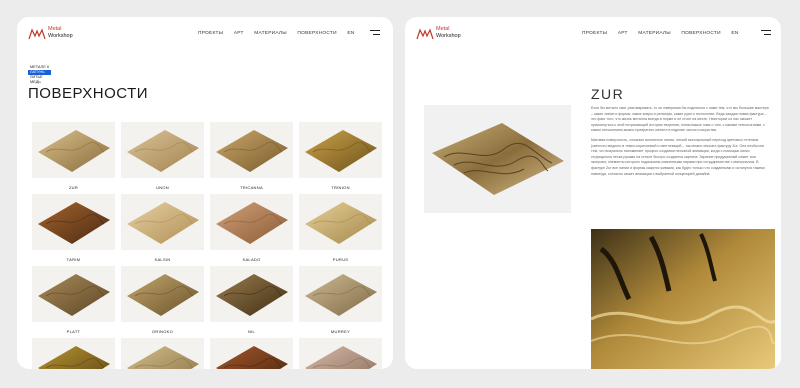  I want to click on surface-tile-label: ORINOKO, so click(162, 331).